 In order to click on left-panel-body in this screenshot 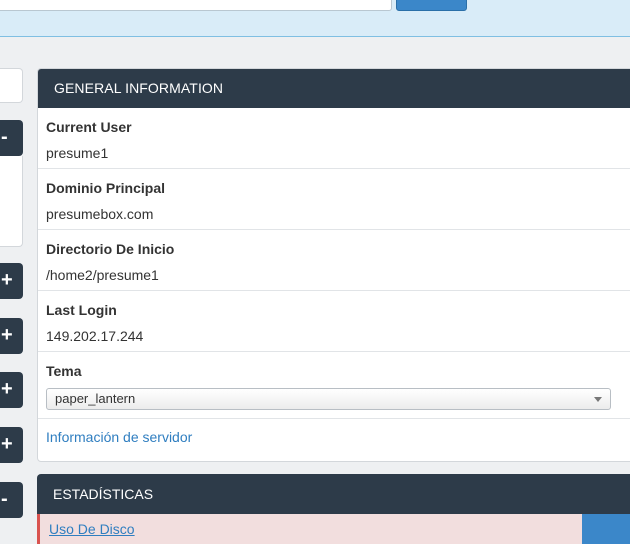, I will do `click(11, 201)`.